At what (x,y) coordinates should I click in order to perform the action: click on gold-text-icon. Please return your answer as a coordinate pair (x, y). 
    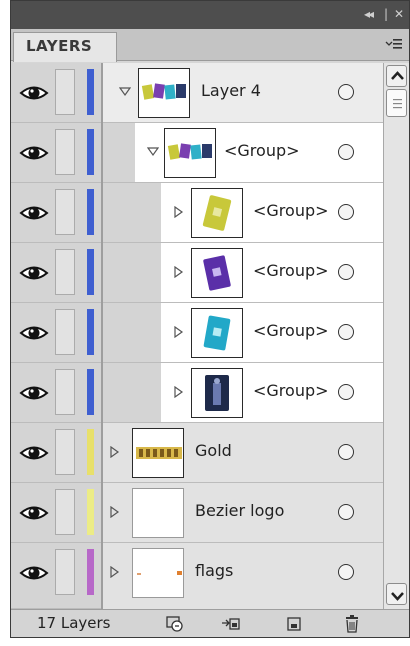
    Looking at the image, I should click on (159, 453).